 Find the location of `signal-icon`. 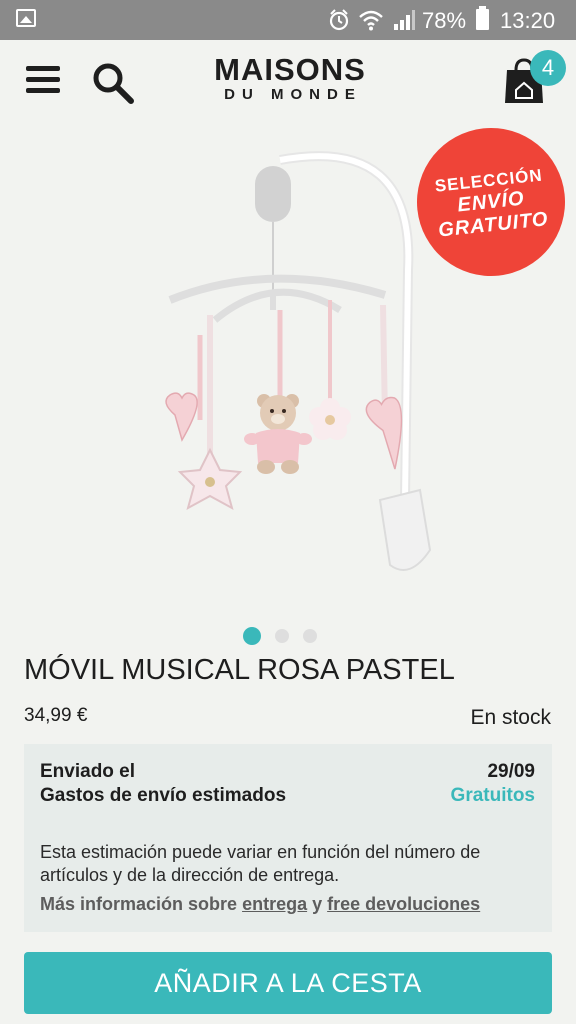

signal-icon is located at coordinates (404, 20).